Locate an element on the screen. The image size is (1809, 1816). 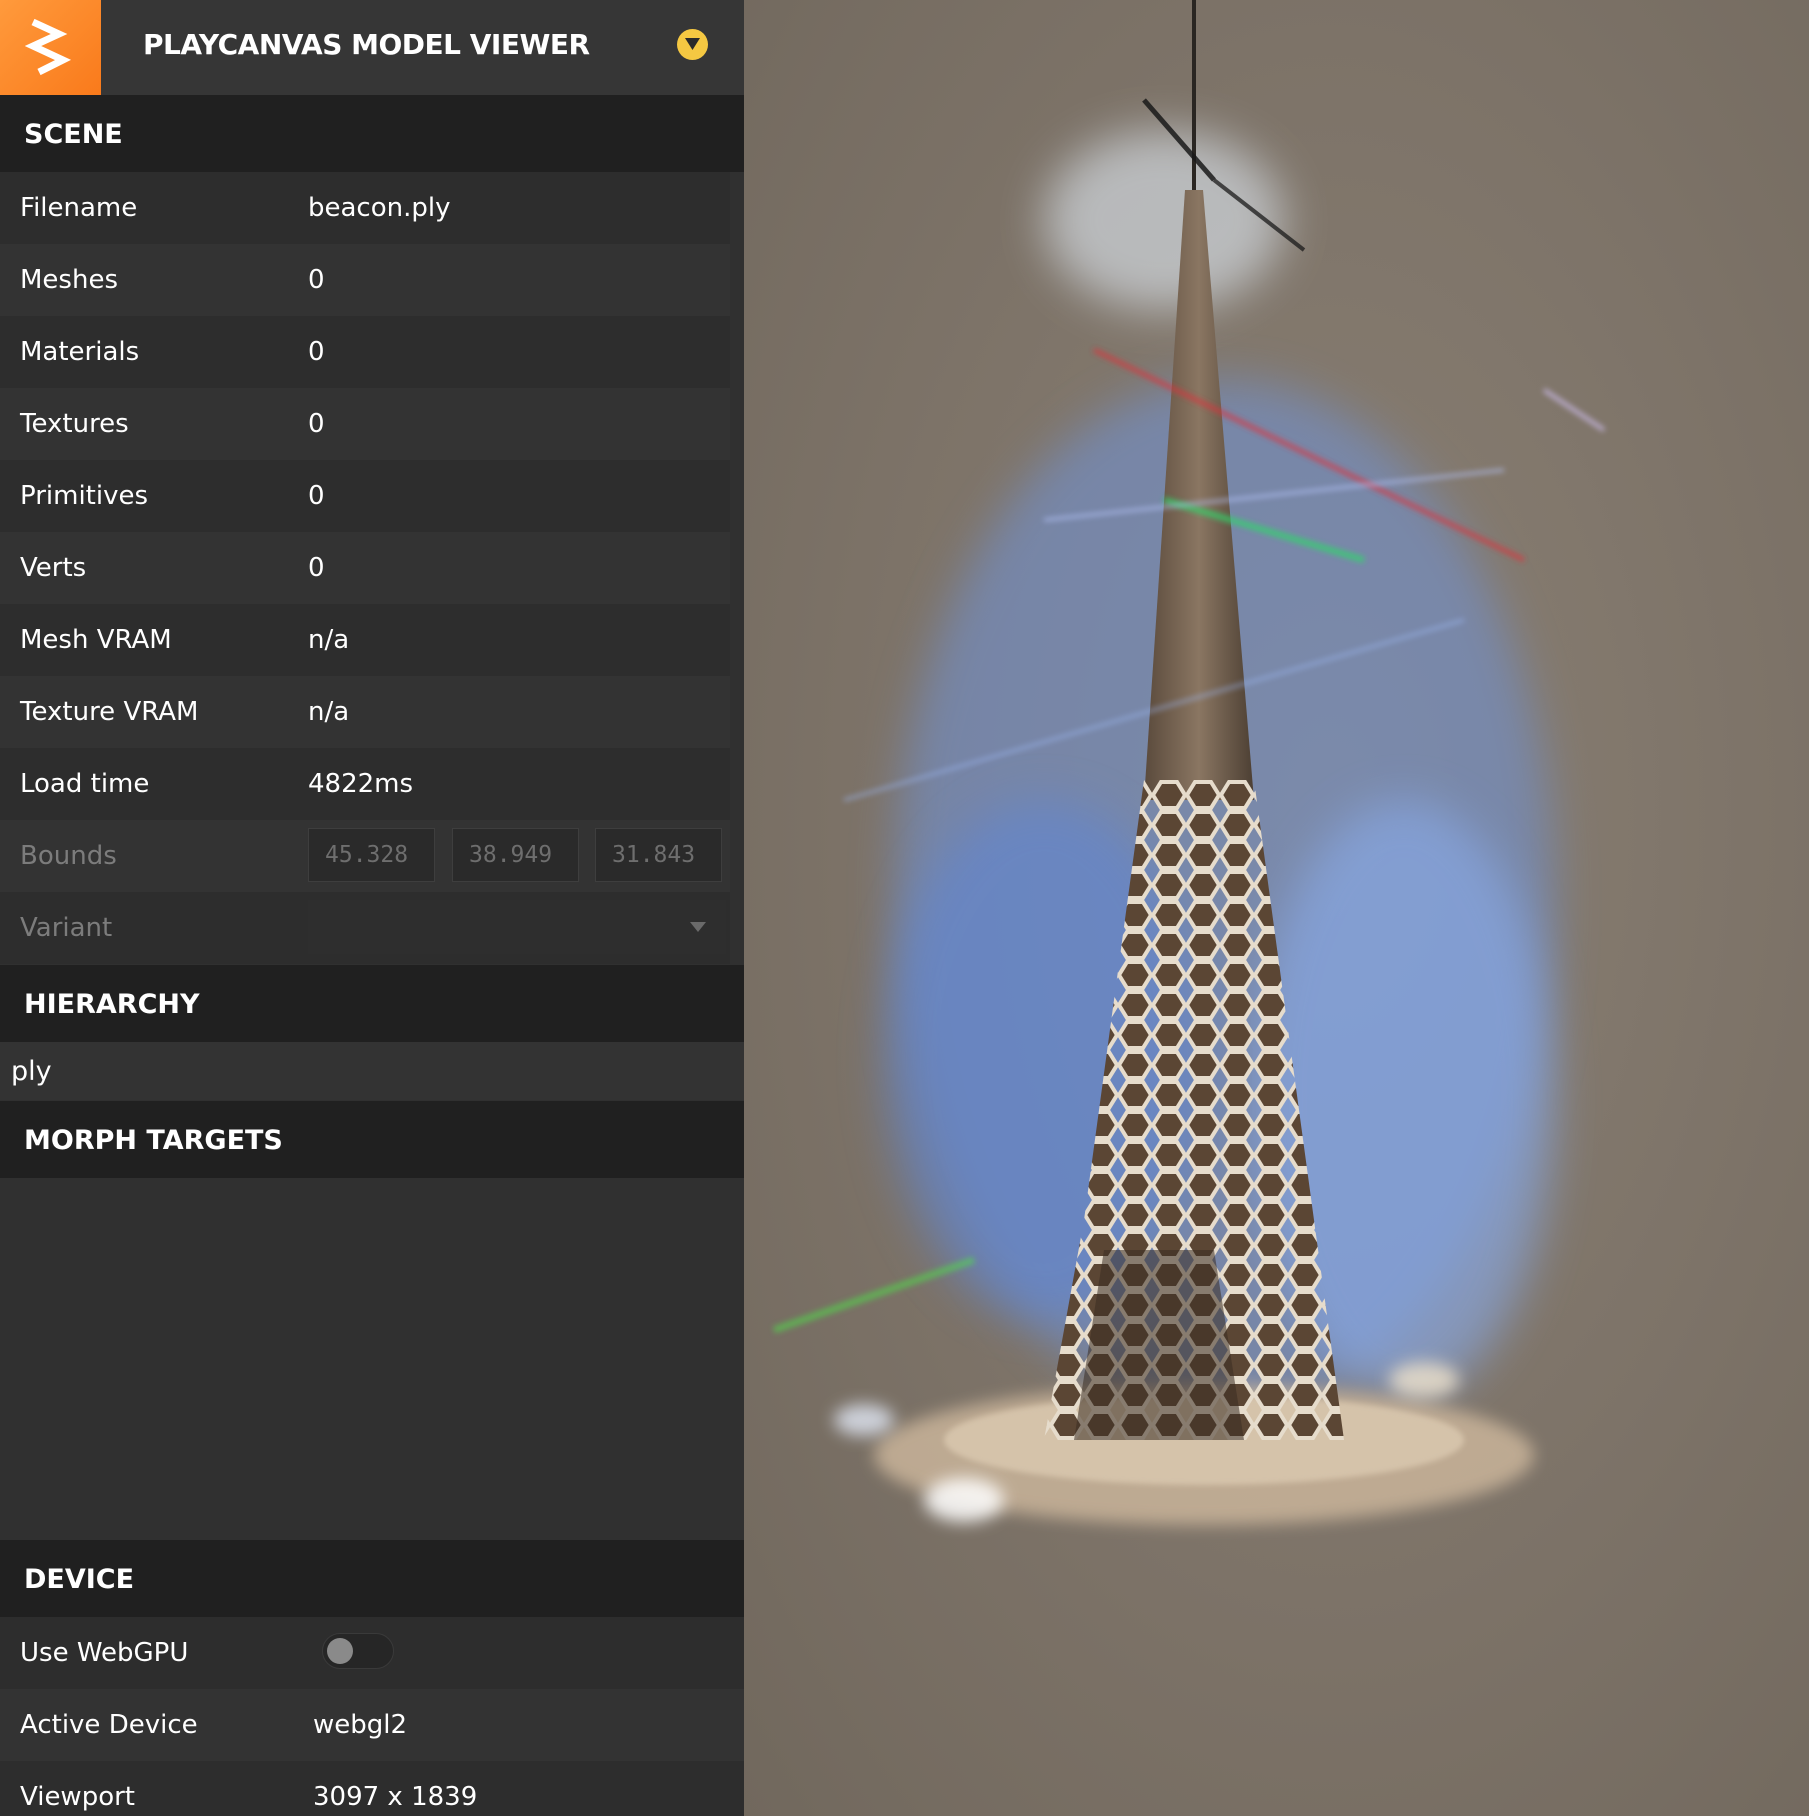
playcanvas-logo-icon is located at coordinates (50, 47).